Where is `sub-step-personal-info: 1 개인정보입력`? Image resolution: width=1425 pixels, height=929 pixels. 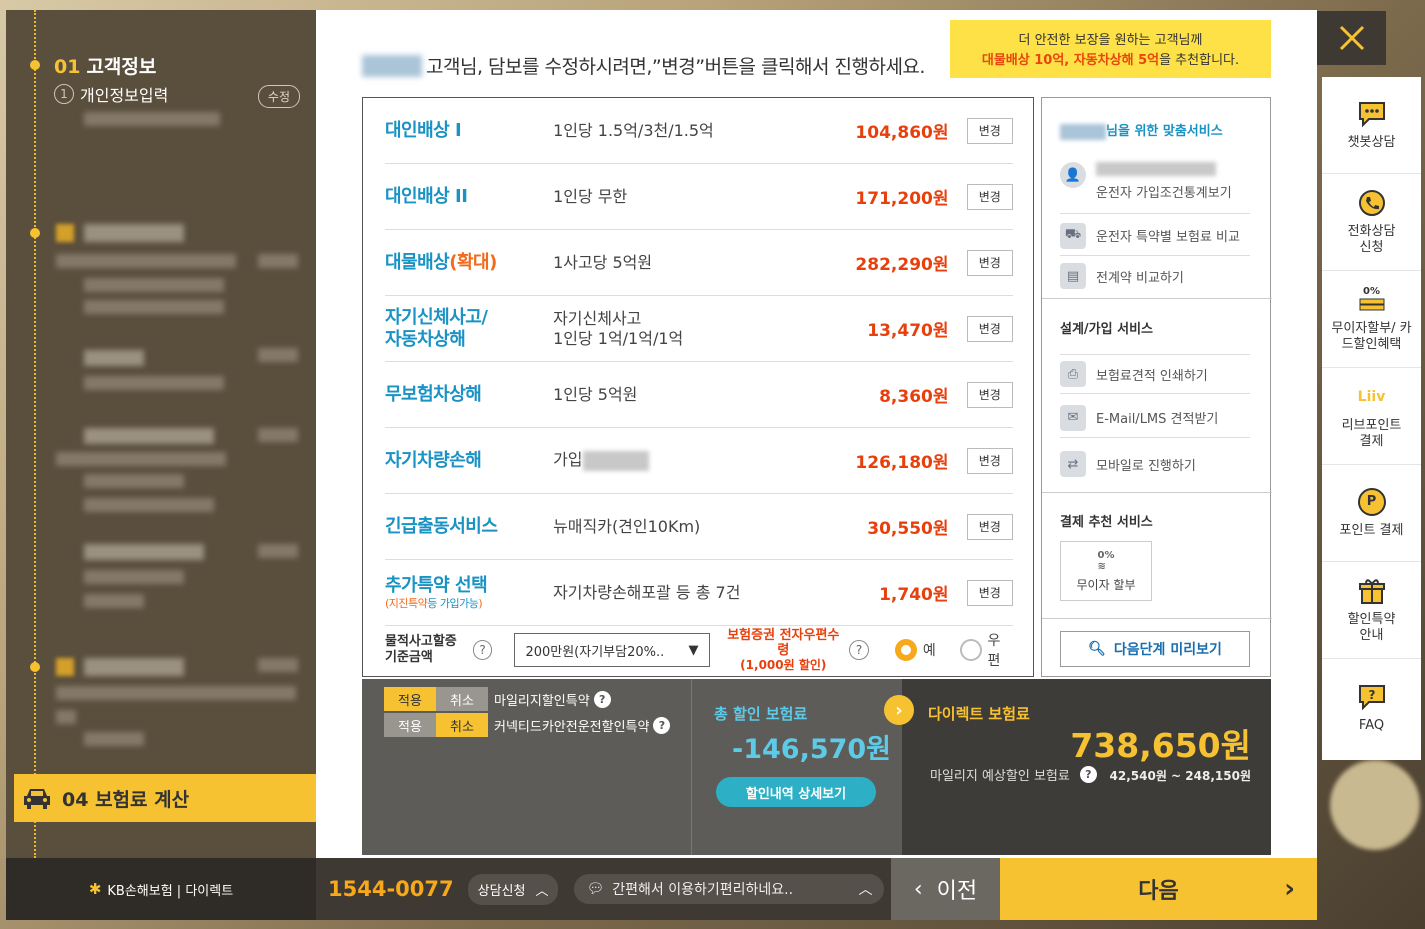 sub-step-personal-info: 1 개인정보입력 is located at coordinates (111, 94).